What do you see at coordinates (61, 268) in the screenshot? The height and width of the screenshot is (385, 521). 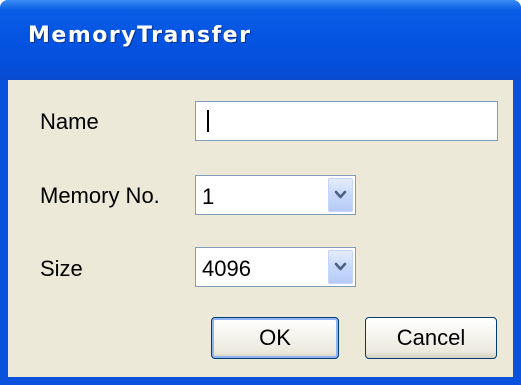 I see `size-label: Size` at bounding box center [61, 268].